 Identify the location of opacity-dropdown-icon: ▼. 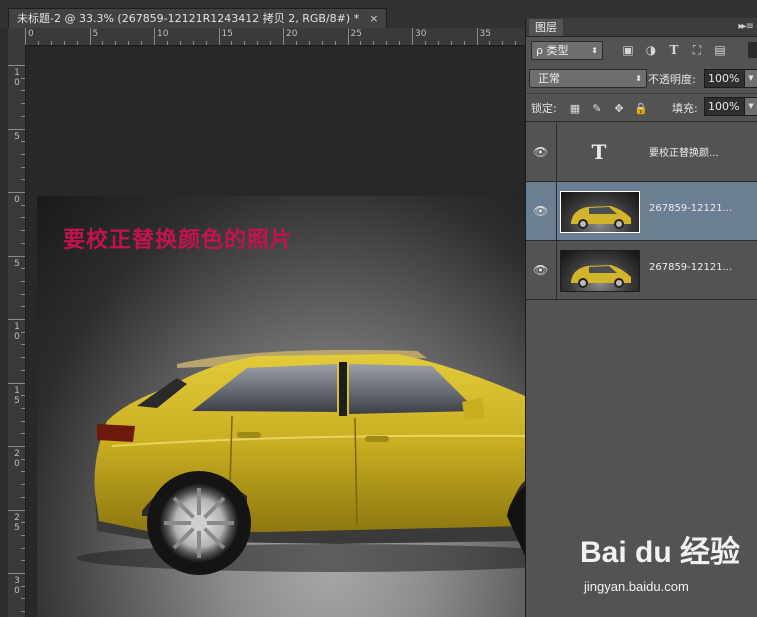
(750, 78).